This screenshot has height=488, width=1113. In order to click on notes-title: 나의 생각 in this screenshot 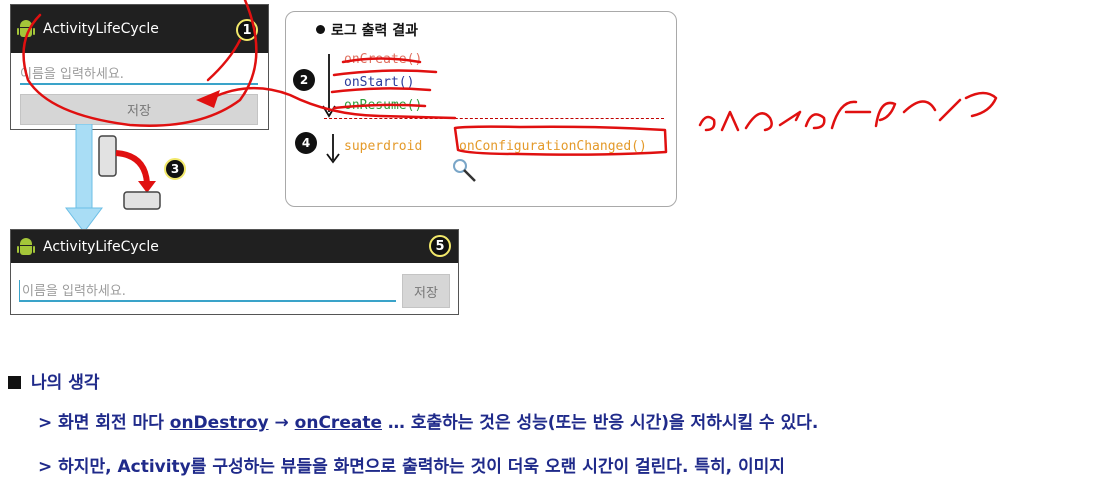, I will do `click(53, 380)`.